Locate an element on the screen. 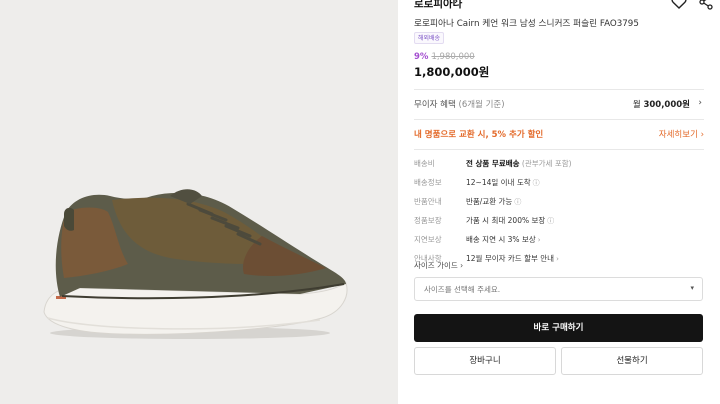 Image resolution: width=720 pixels, height=404 pixels. info-row-shipping-fee: 배송비 전 상품 무료배송 (관부가세 포함) is located at coordinates (559, 167).